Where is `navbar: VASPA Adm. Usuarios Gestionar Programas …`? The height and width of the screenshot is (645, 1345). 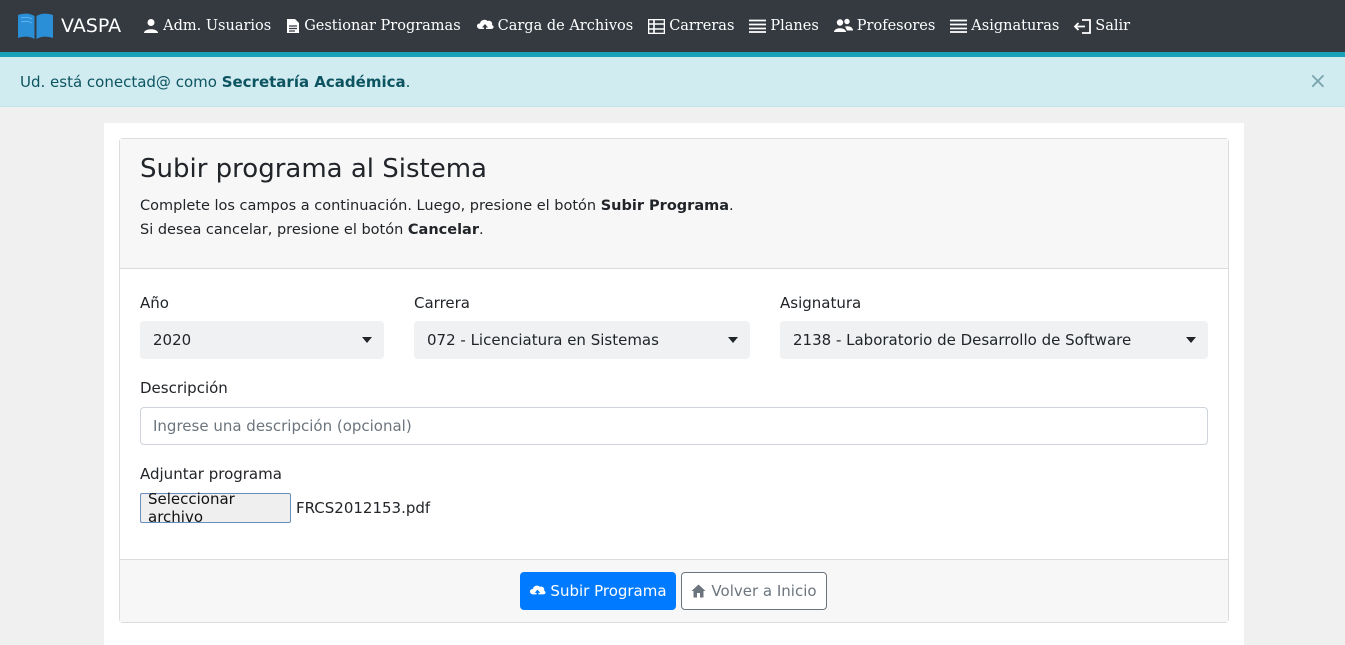 navbar: VASPA Adm. Usuarios Gestionar Programas … is located at coordinates (672, 26).